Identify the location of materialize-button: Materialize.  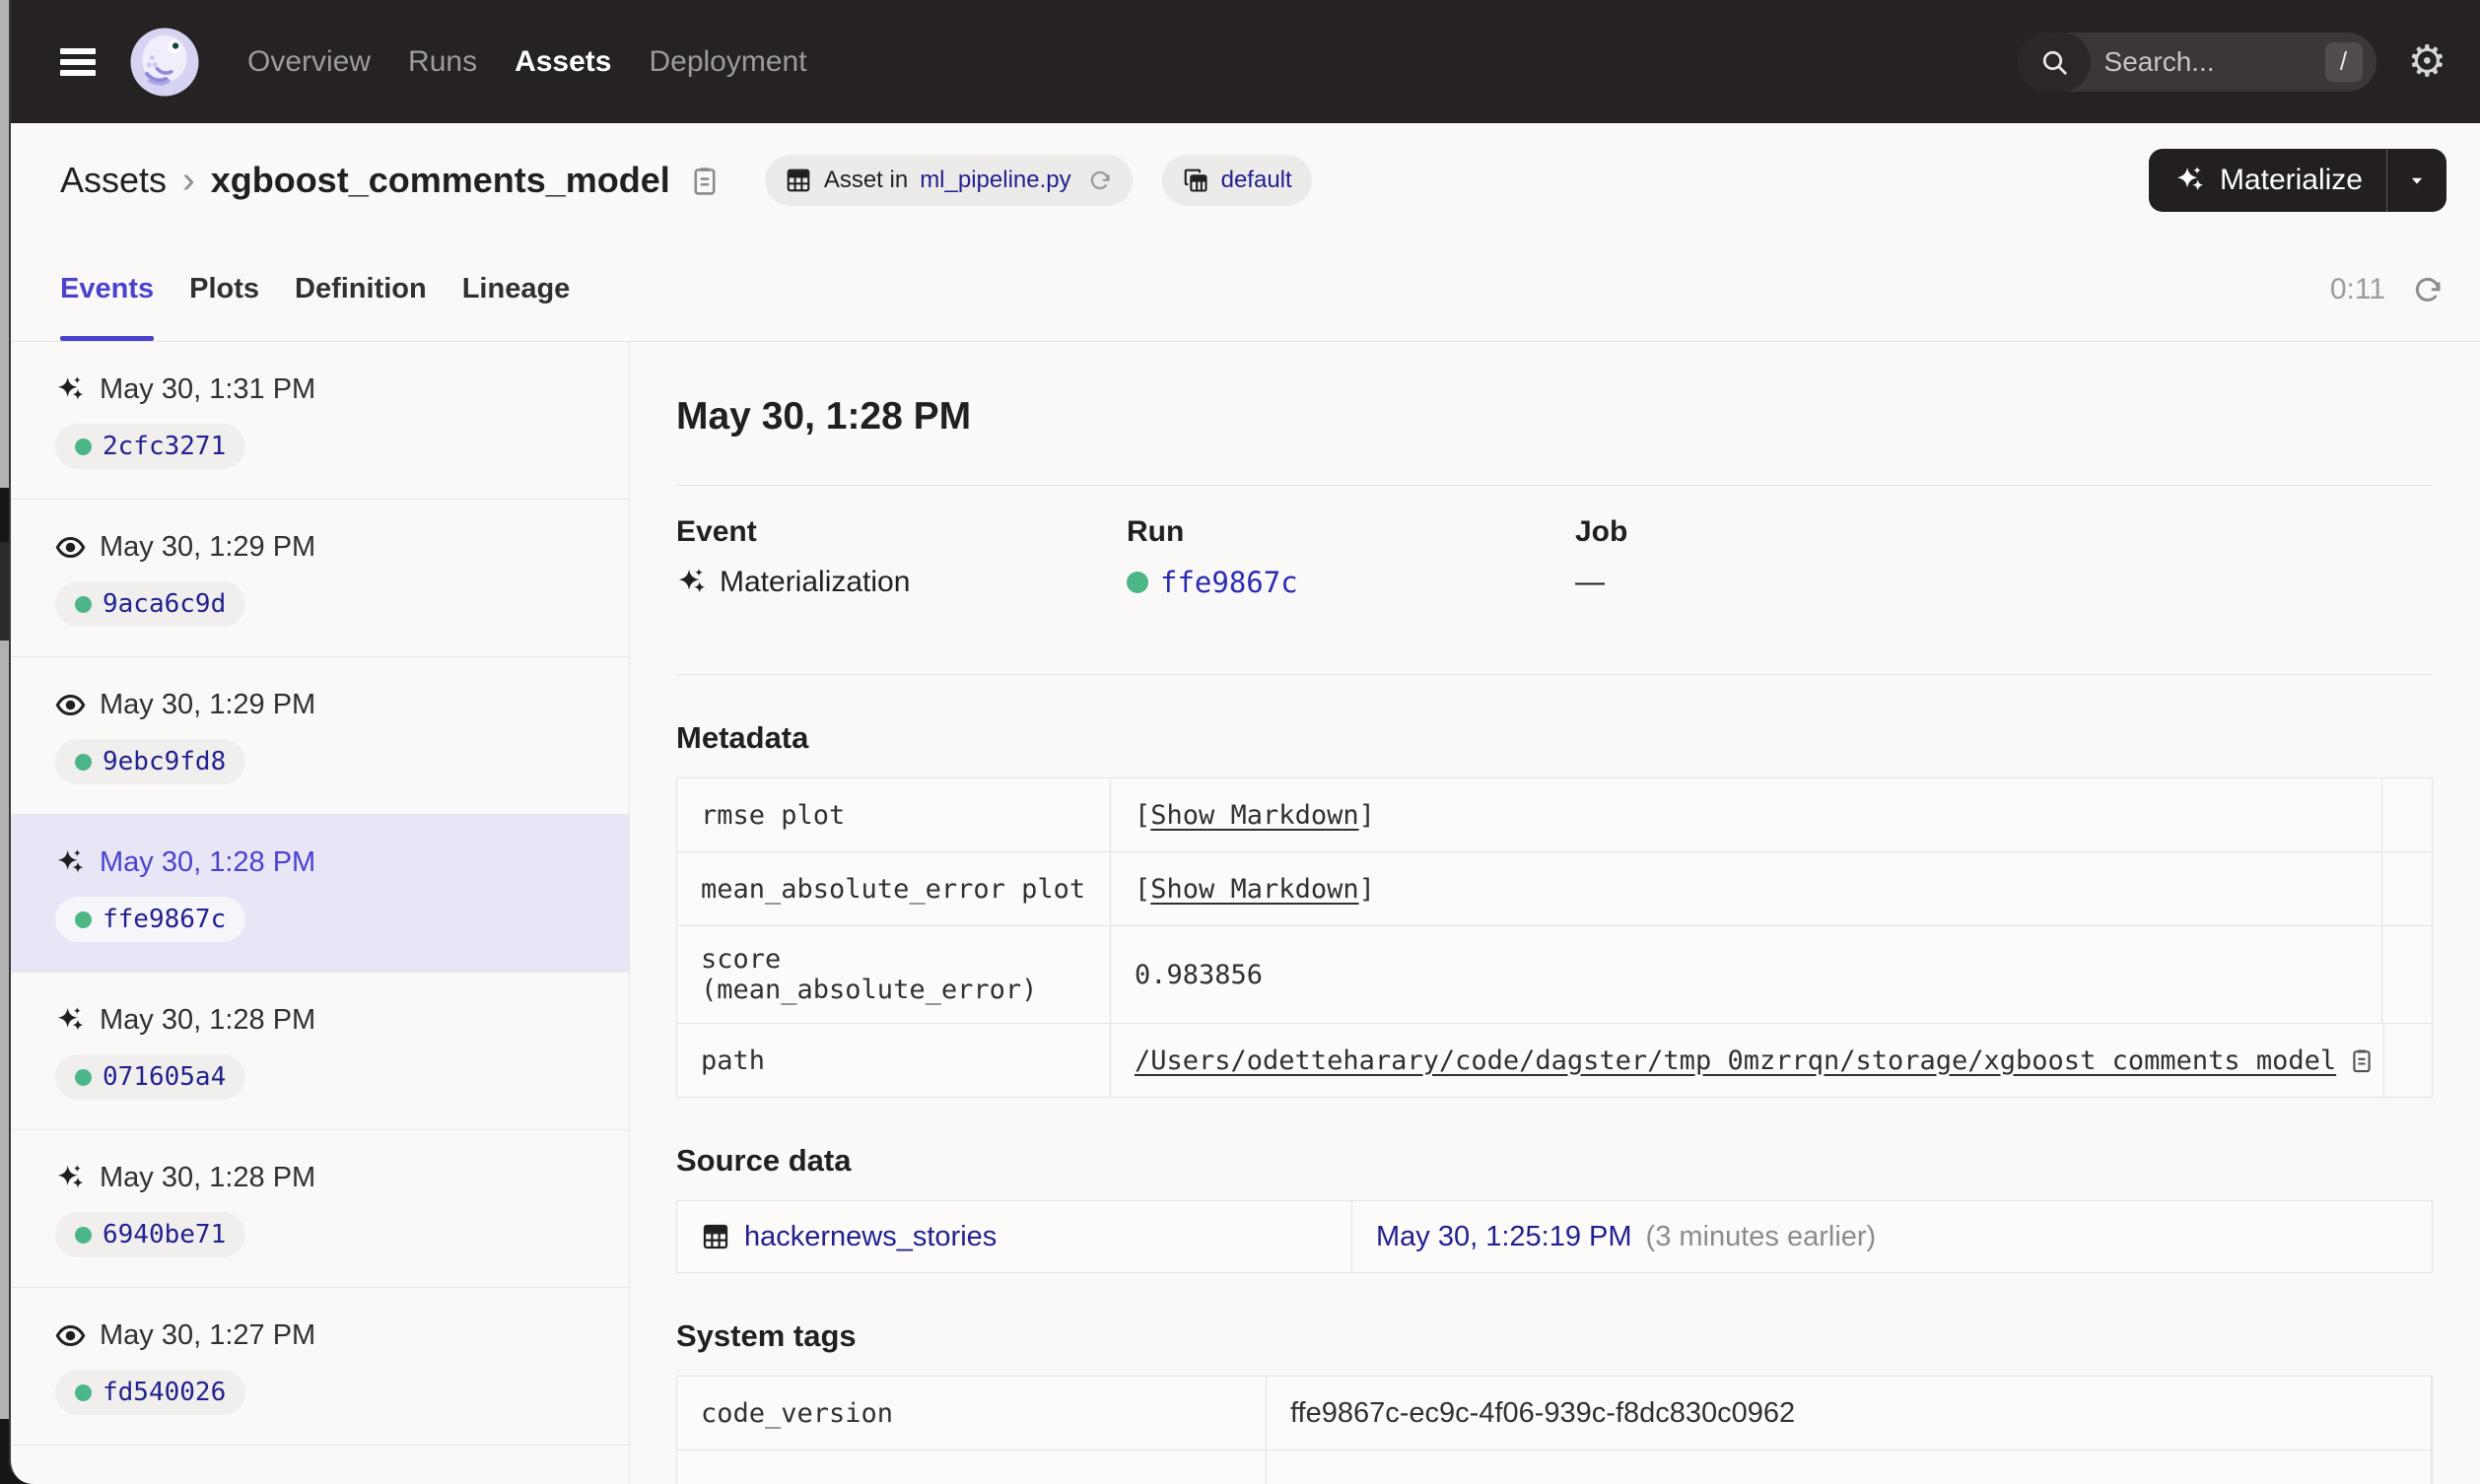
(2267, 180).